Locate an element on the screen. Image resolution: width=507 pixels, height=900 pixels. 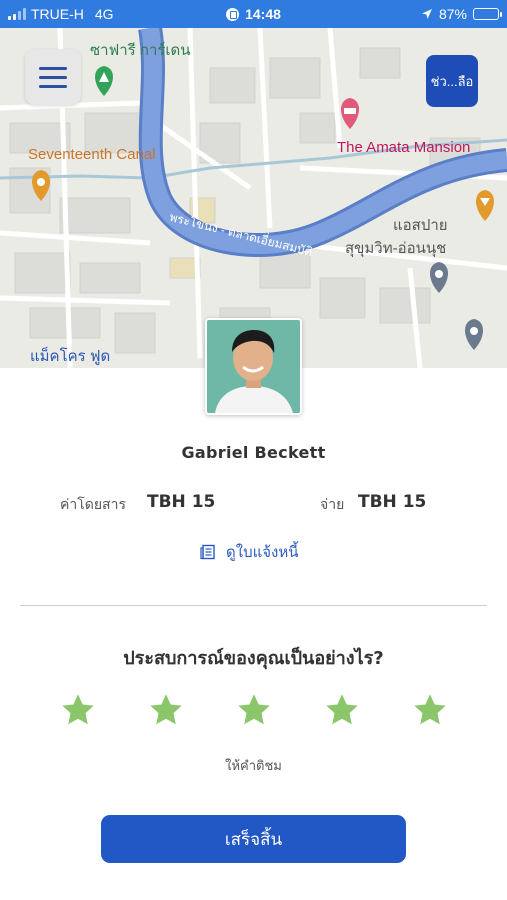
pay-value: TBH 15 is located at coordinates (392, 502).